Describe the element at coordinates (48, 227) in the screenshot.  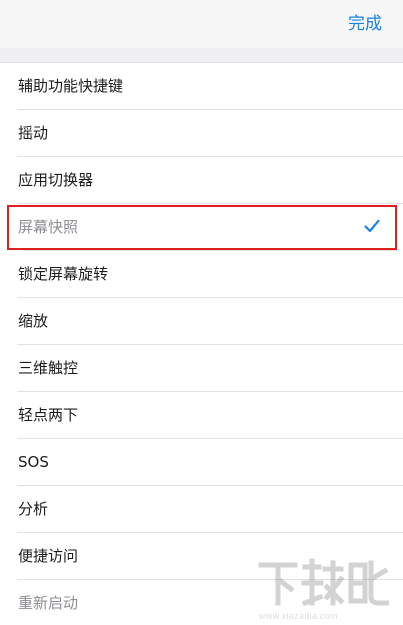
I see `list-item-label: 屏幕快照` at that location.